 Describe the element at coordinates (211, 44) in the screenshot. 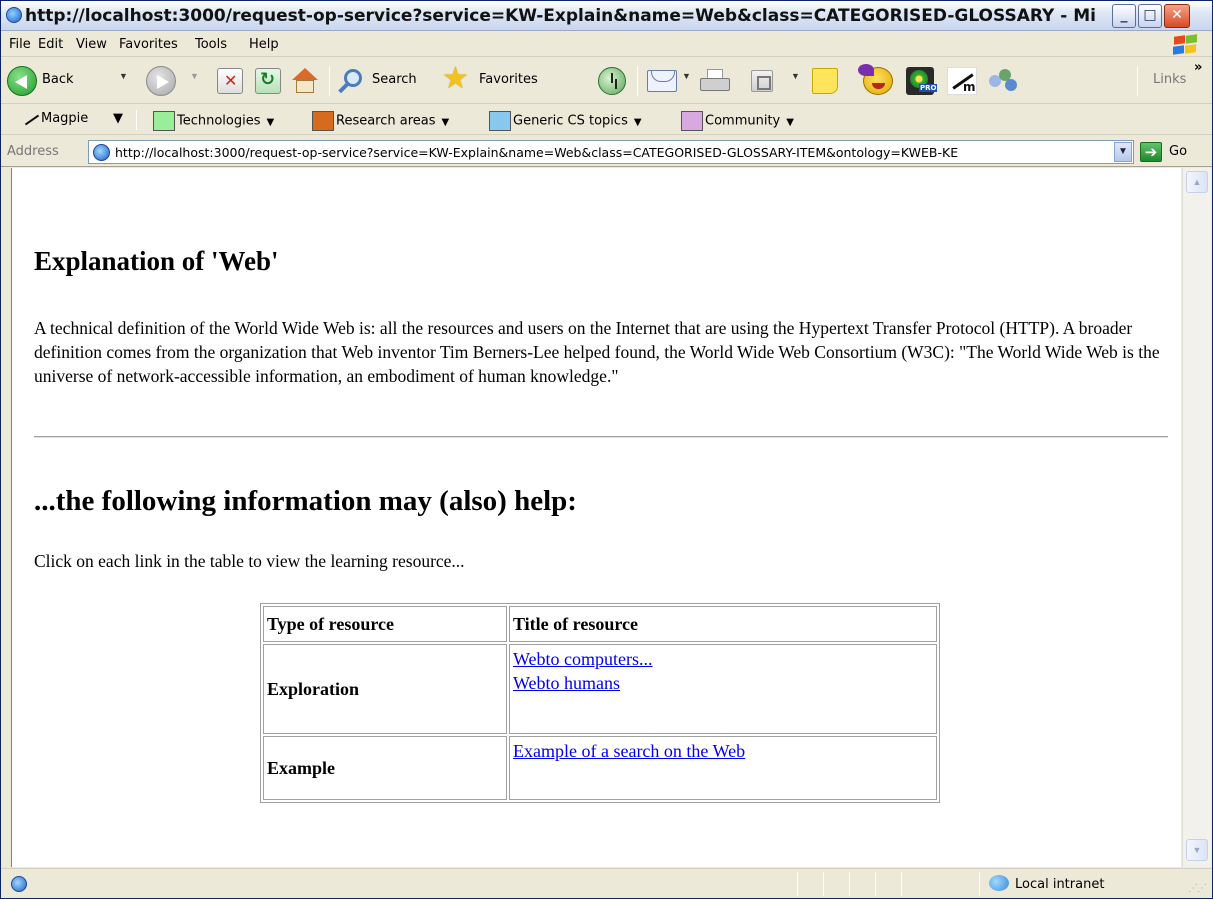

I see `menu-tools: Tools` at that location.